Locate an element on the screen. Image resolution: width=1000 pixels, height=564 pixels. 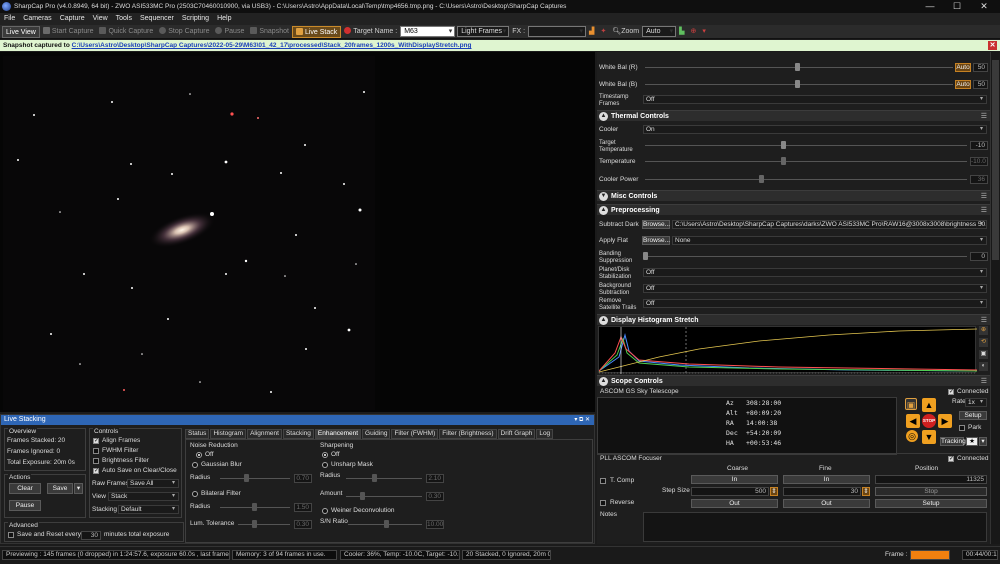
planet-select: Off is located at coordinates (815, 272).